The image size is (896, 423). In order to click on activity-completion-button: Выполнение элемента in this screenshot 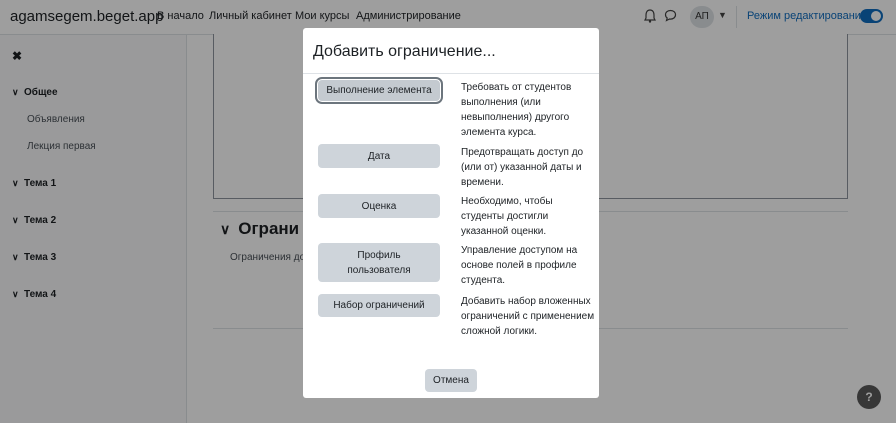, I will do `click(379, 90)`.